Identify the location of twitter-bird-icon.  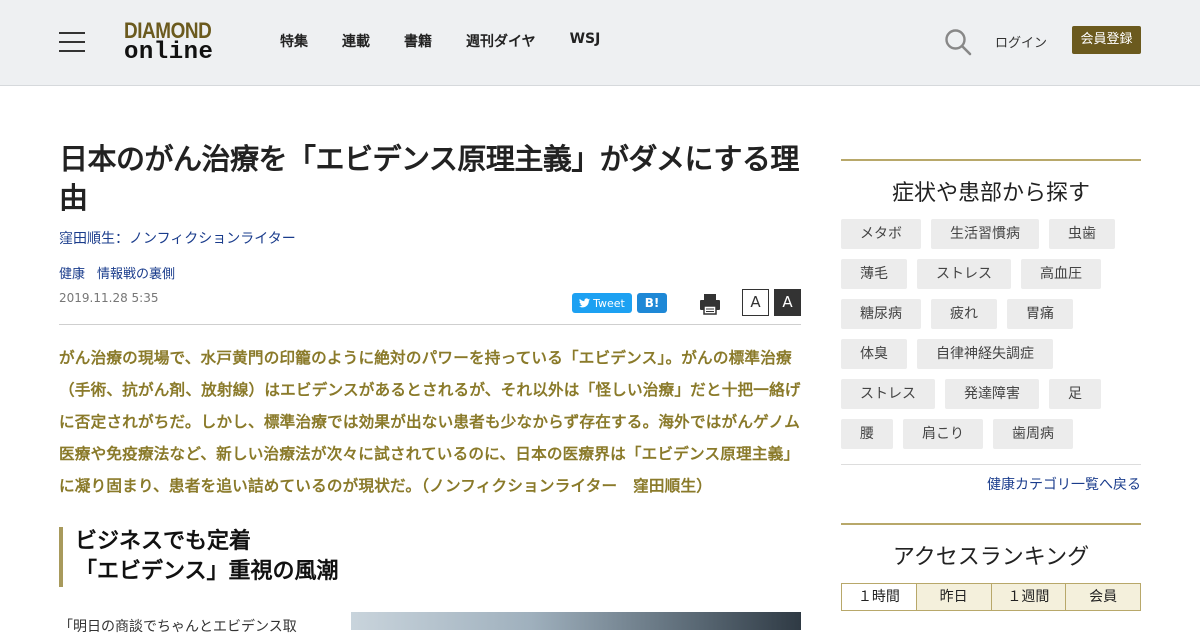
(585, 303).